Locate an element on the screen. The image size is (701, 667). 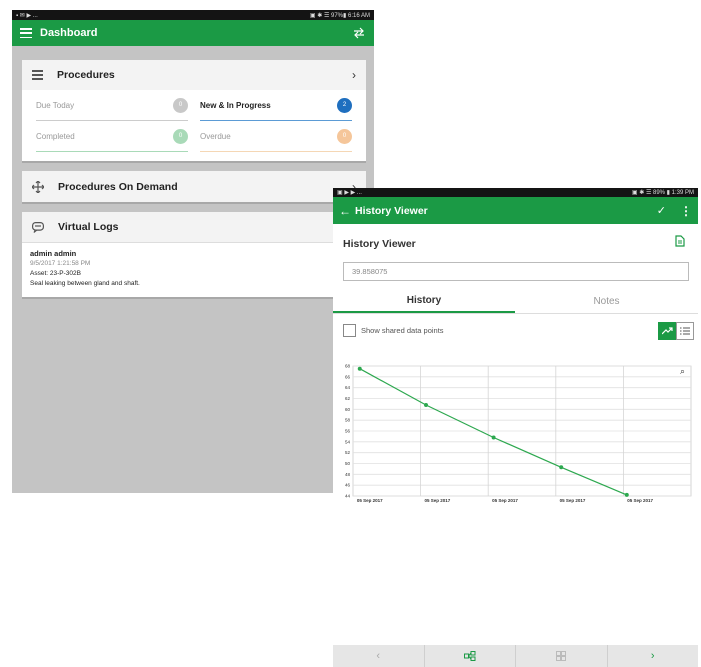
tab-bar: History Notes is located at coordinates (515, 301).